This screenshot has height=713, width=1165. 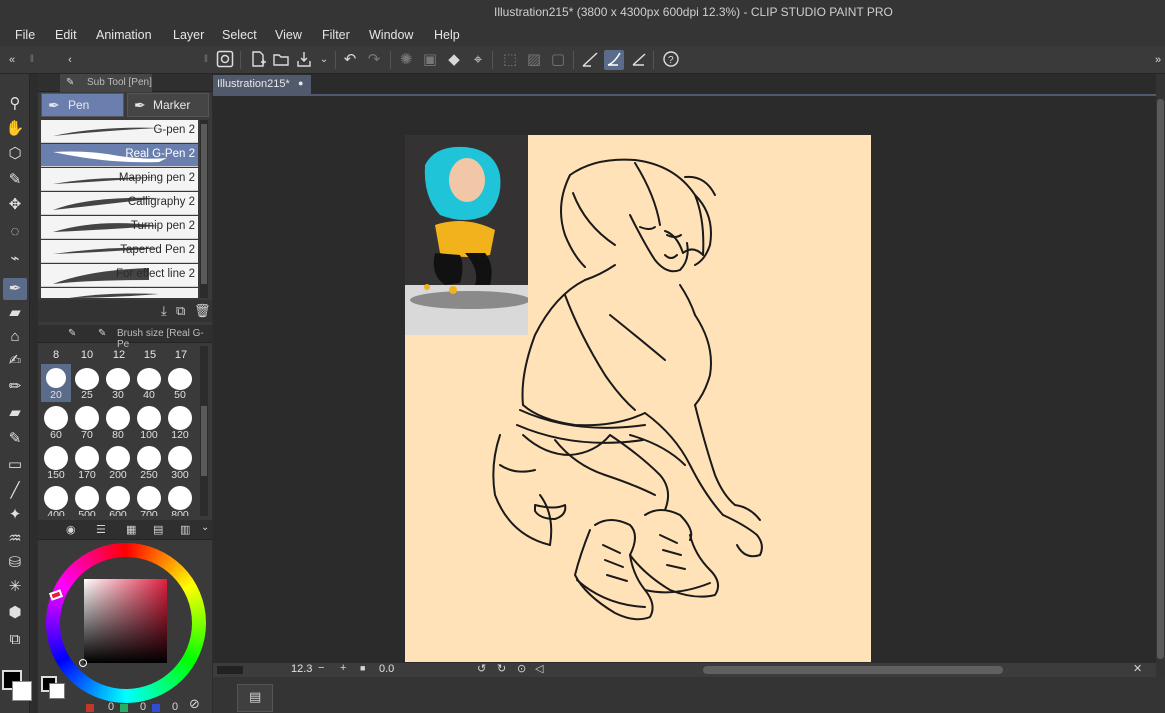 I want to click on menu-view: View, so click(x=288, y=35).